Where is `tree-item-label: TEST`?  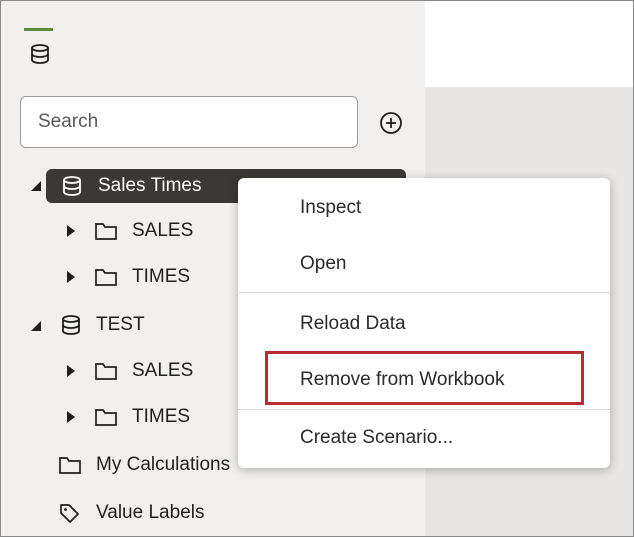 tree-item-label: TEST is located at coordinates (120, 324).